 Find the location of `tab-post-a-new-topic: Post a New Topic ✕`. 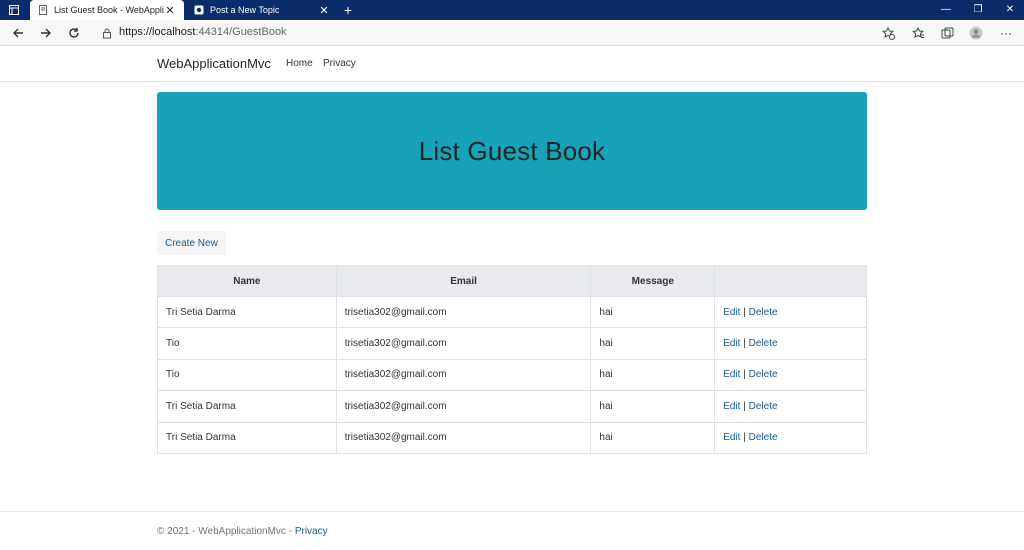

tab-post-a-new-topic: Post a New Topic ✕ is located at coordinates (262, 10).